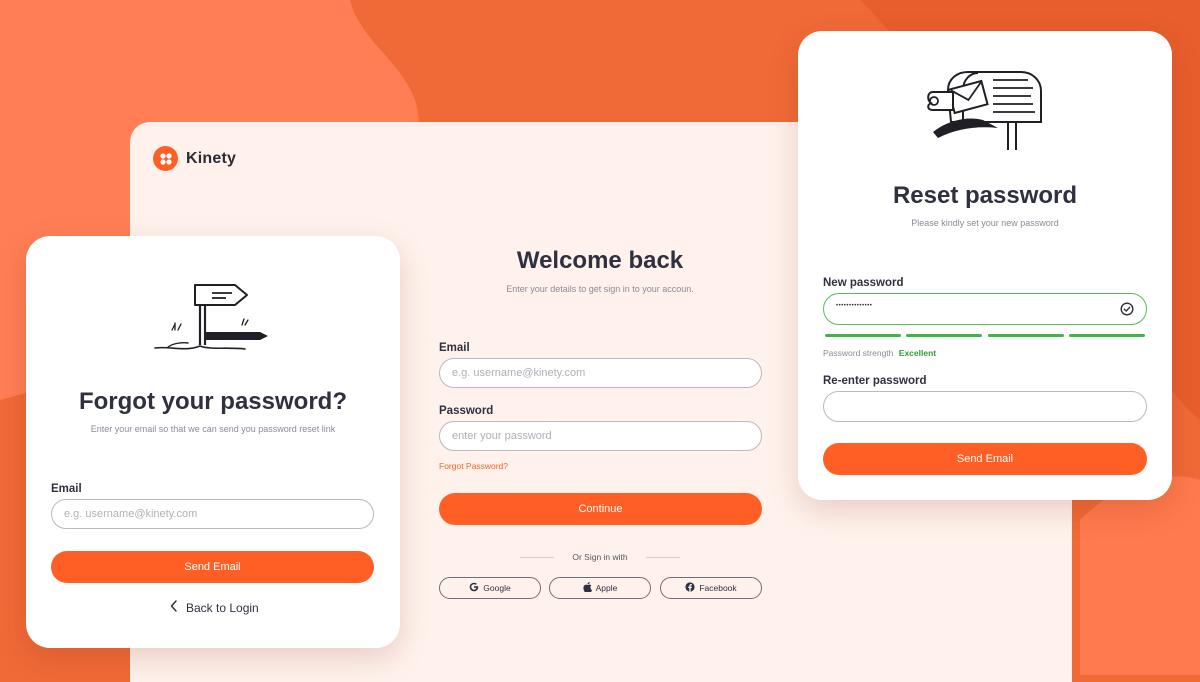 Image resolution: width=1200 pixels, height=682 pixels. I want to click on reset-send-email-button: Send Email, so click(985, 459).